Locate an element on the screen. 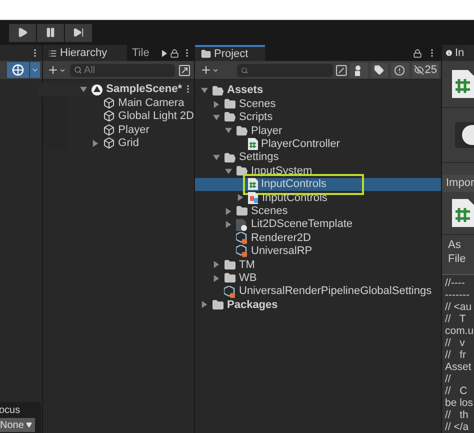 The height and width of the screenshot is (433, 474). tree-row: InputControls is located at coordinates (318, 198).